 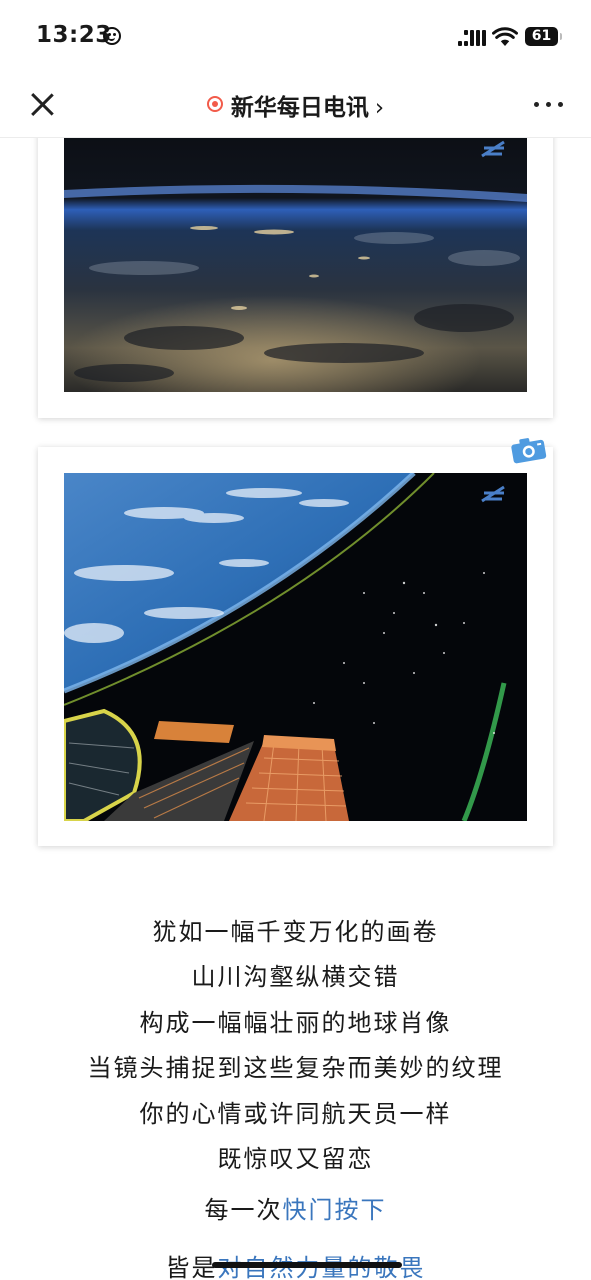 What do you see at coordinates (295, 1068) in the screenshot?
I see `poem-line: 当镜头捕捉到这些复杂而美妙的纹理` at bounding box center [295, 1068].